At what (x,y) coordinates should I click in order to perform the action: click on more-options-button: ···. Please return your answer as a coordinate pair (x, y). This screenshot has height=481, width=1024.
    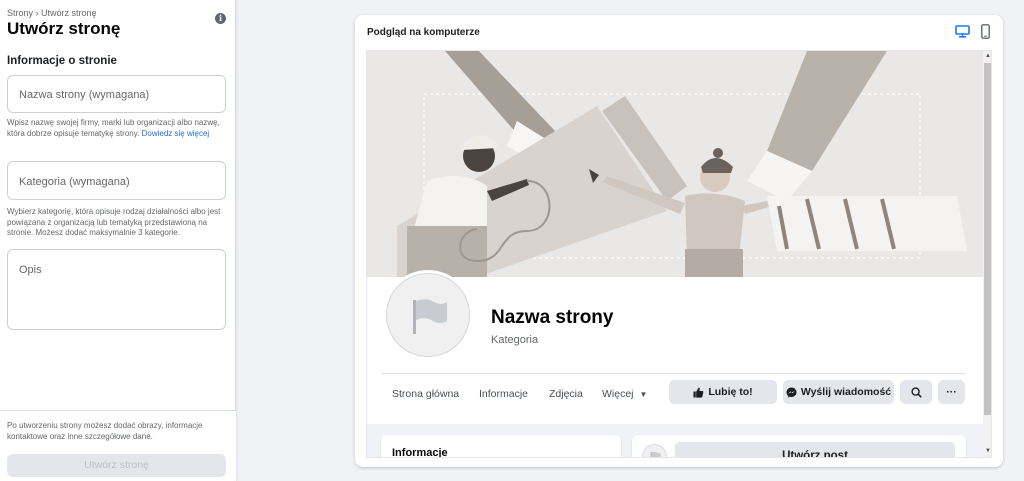
    Looking at the image, I should click on (951, 392).